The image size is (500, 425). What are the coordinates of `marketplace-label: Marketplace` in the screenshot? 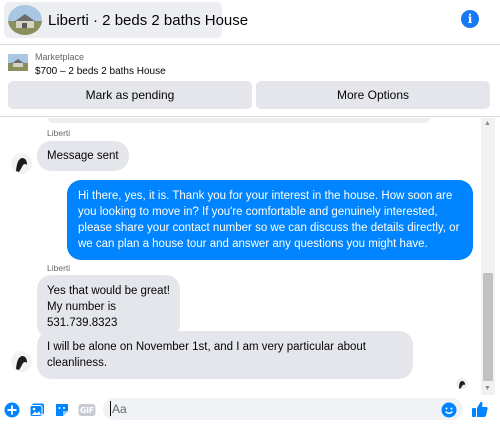 It's located at (60, 57).